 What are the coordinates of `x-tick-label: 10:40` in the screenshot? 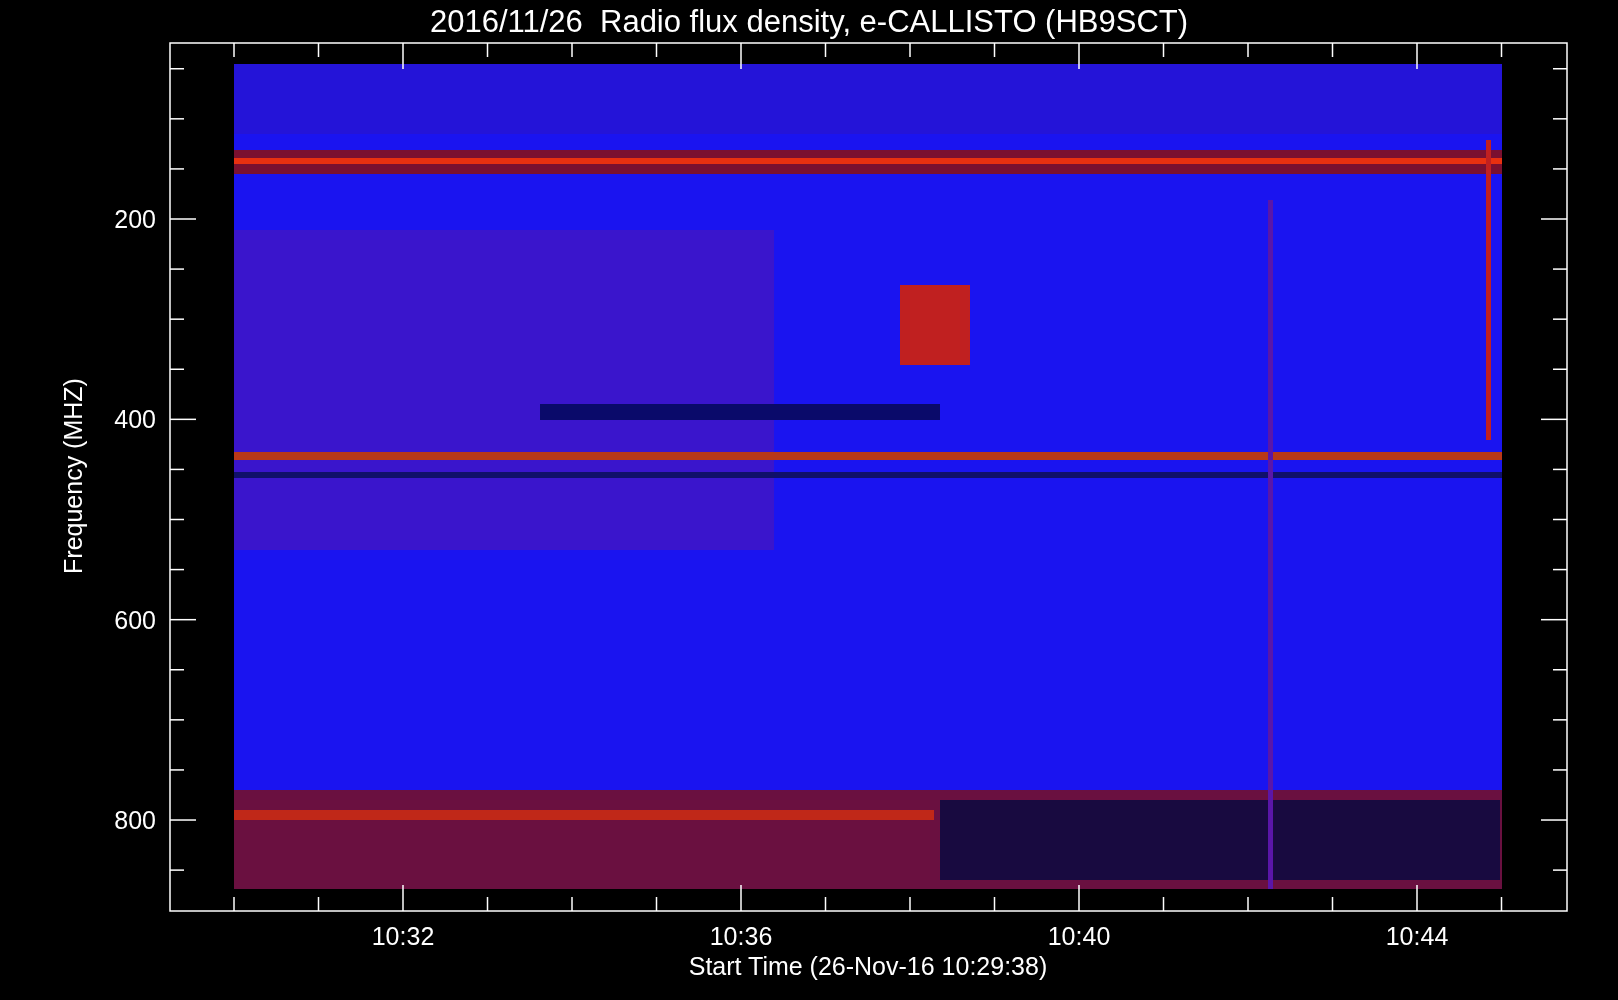 It's located at (1079, 936).